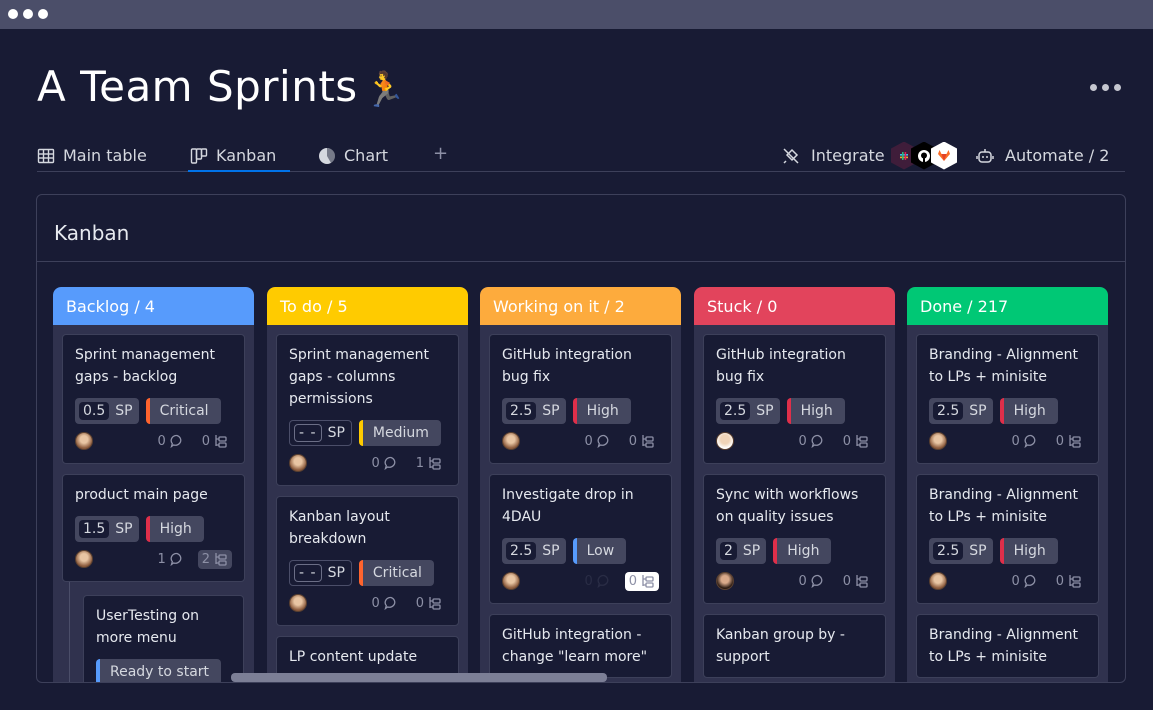  Describe the element at coordinates (741, 551) in the screenshot. I see `story-points: 2 SP` at that location.